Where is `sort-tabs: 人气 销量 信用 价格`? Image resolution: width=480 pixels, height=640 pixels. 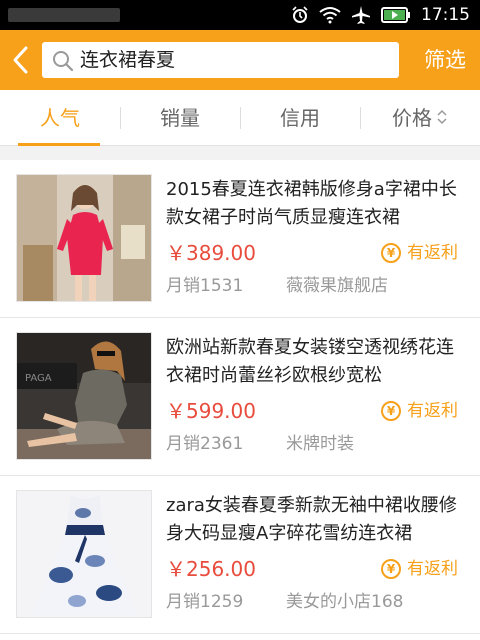 sort-tabs: 人气 销量 信用 价格 is located at coordinates (240, 118).